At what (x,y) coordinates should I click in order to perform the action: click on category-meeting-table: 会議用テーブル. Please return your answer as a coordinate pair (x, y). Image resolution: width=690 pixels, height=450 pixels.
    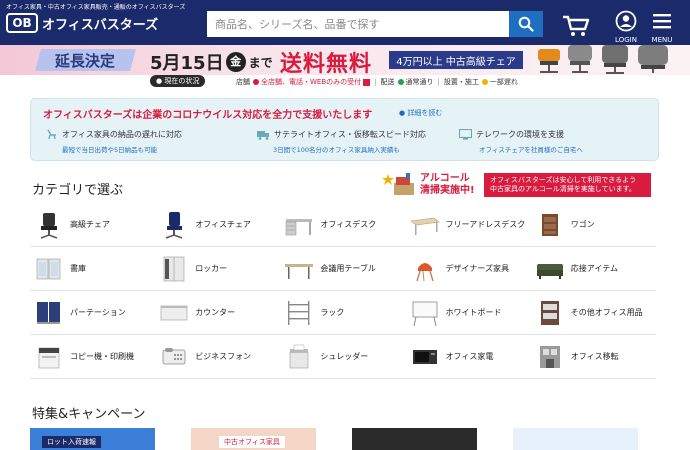
    Looking at the image, I should click on (342, 268).